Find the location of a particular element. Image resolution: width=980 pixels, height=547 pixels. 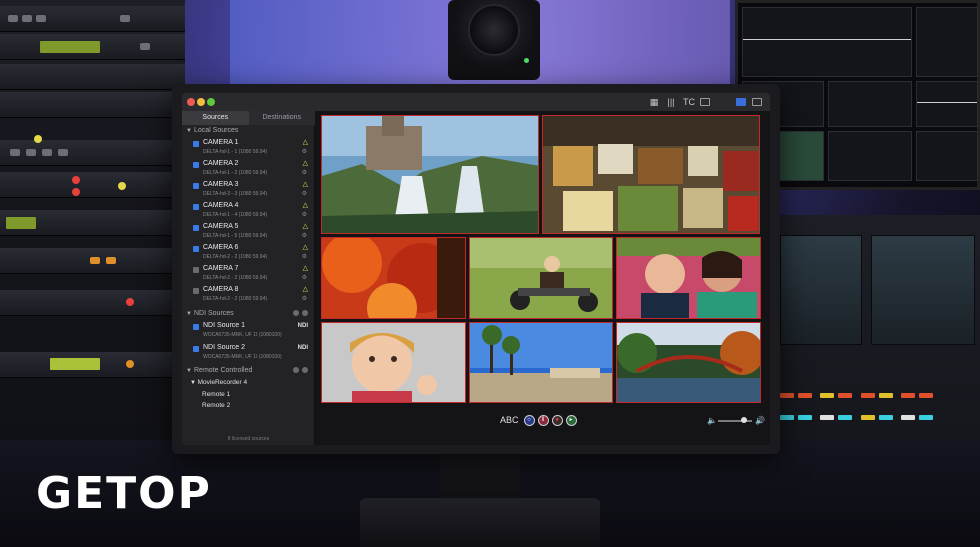

timecode-button: TC is located at coordinates (689, 102).